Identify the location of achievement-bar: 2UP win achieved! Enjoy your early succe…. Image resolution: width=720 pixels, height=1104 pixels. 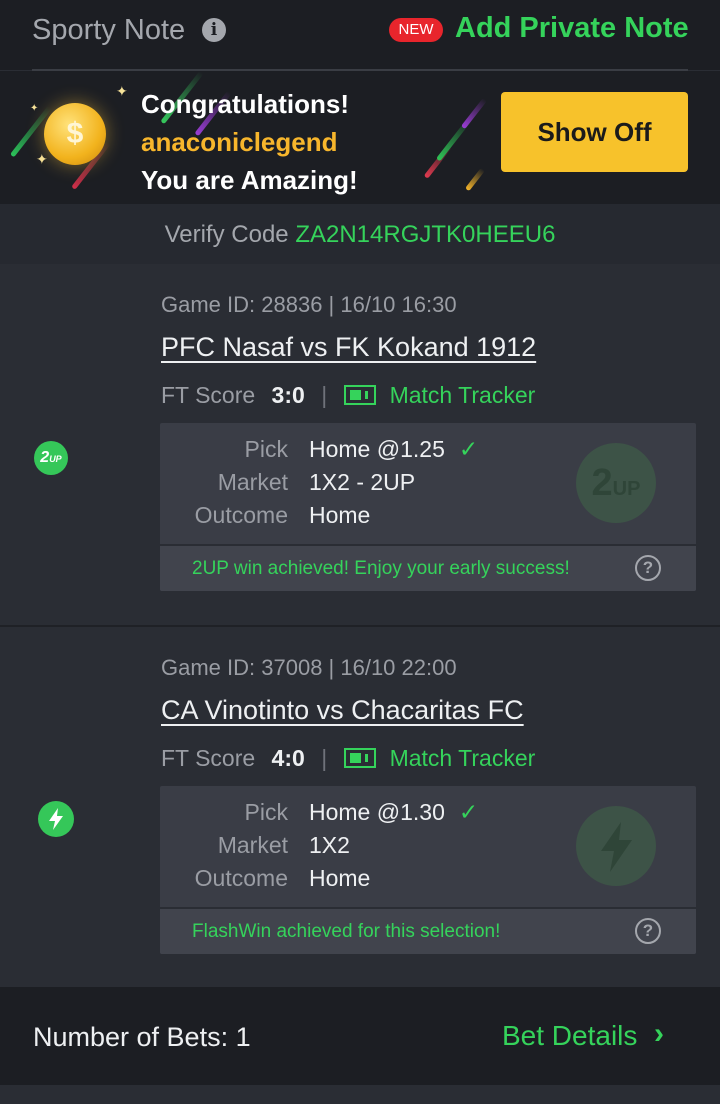
(428, 567).